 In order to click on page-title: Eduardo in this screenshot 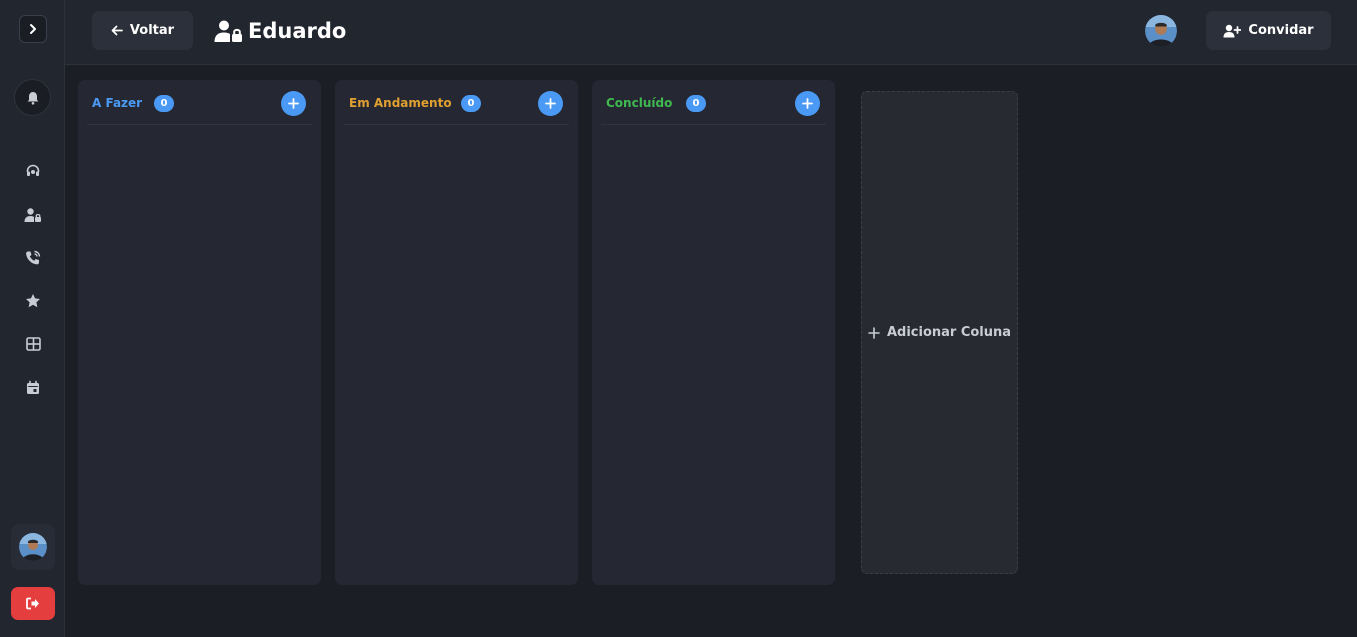, I will do `click(280, 31)`.